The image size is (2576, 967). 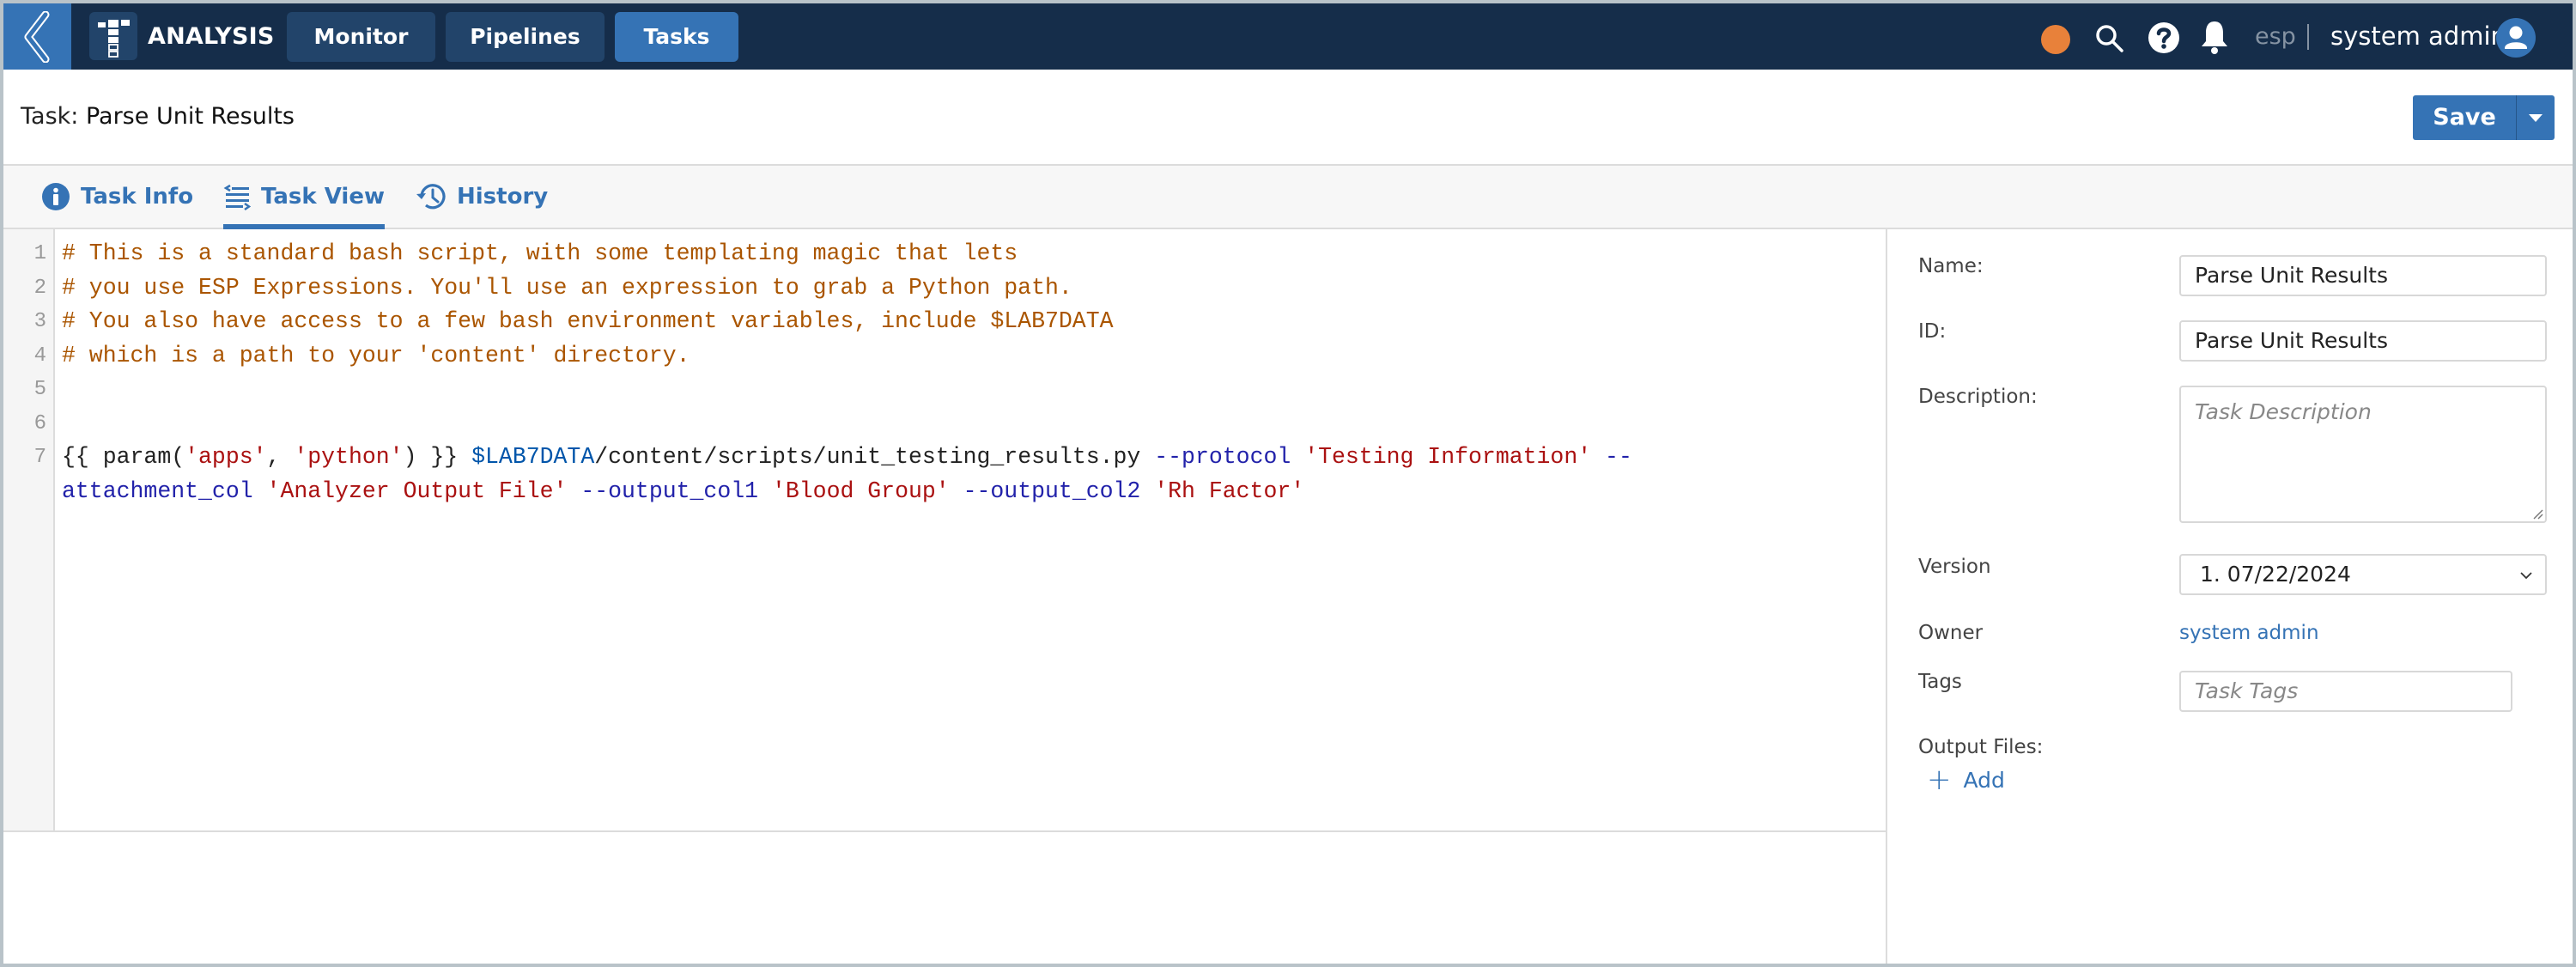 What do you see at coordinates (361, 37) in the screenshot?
I see `nav-monitor: Monitor` at bounding box center [361, 37].